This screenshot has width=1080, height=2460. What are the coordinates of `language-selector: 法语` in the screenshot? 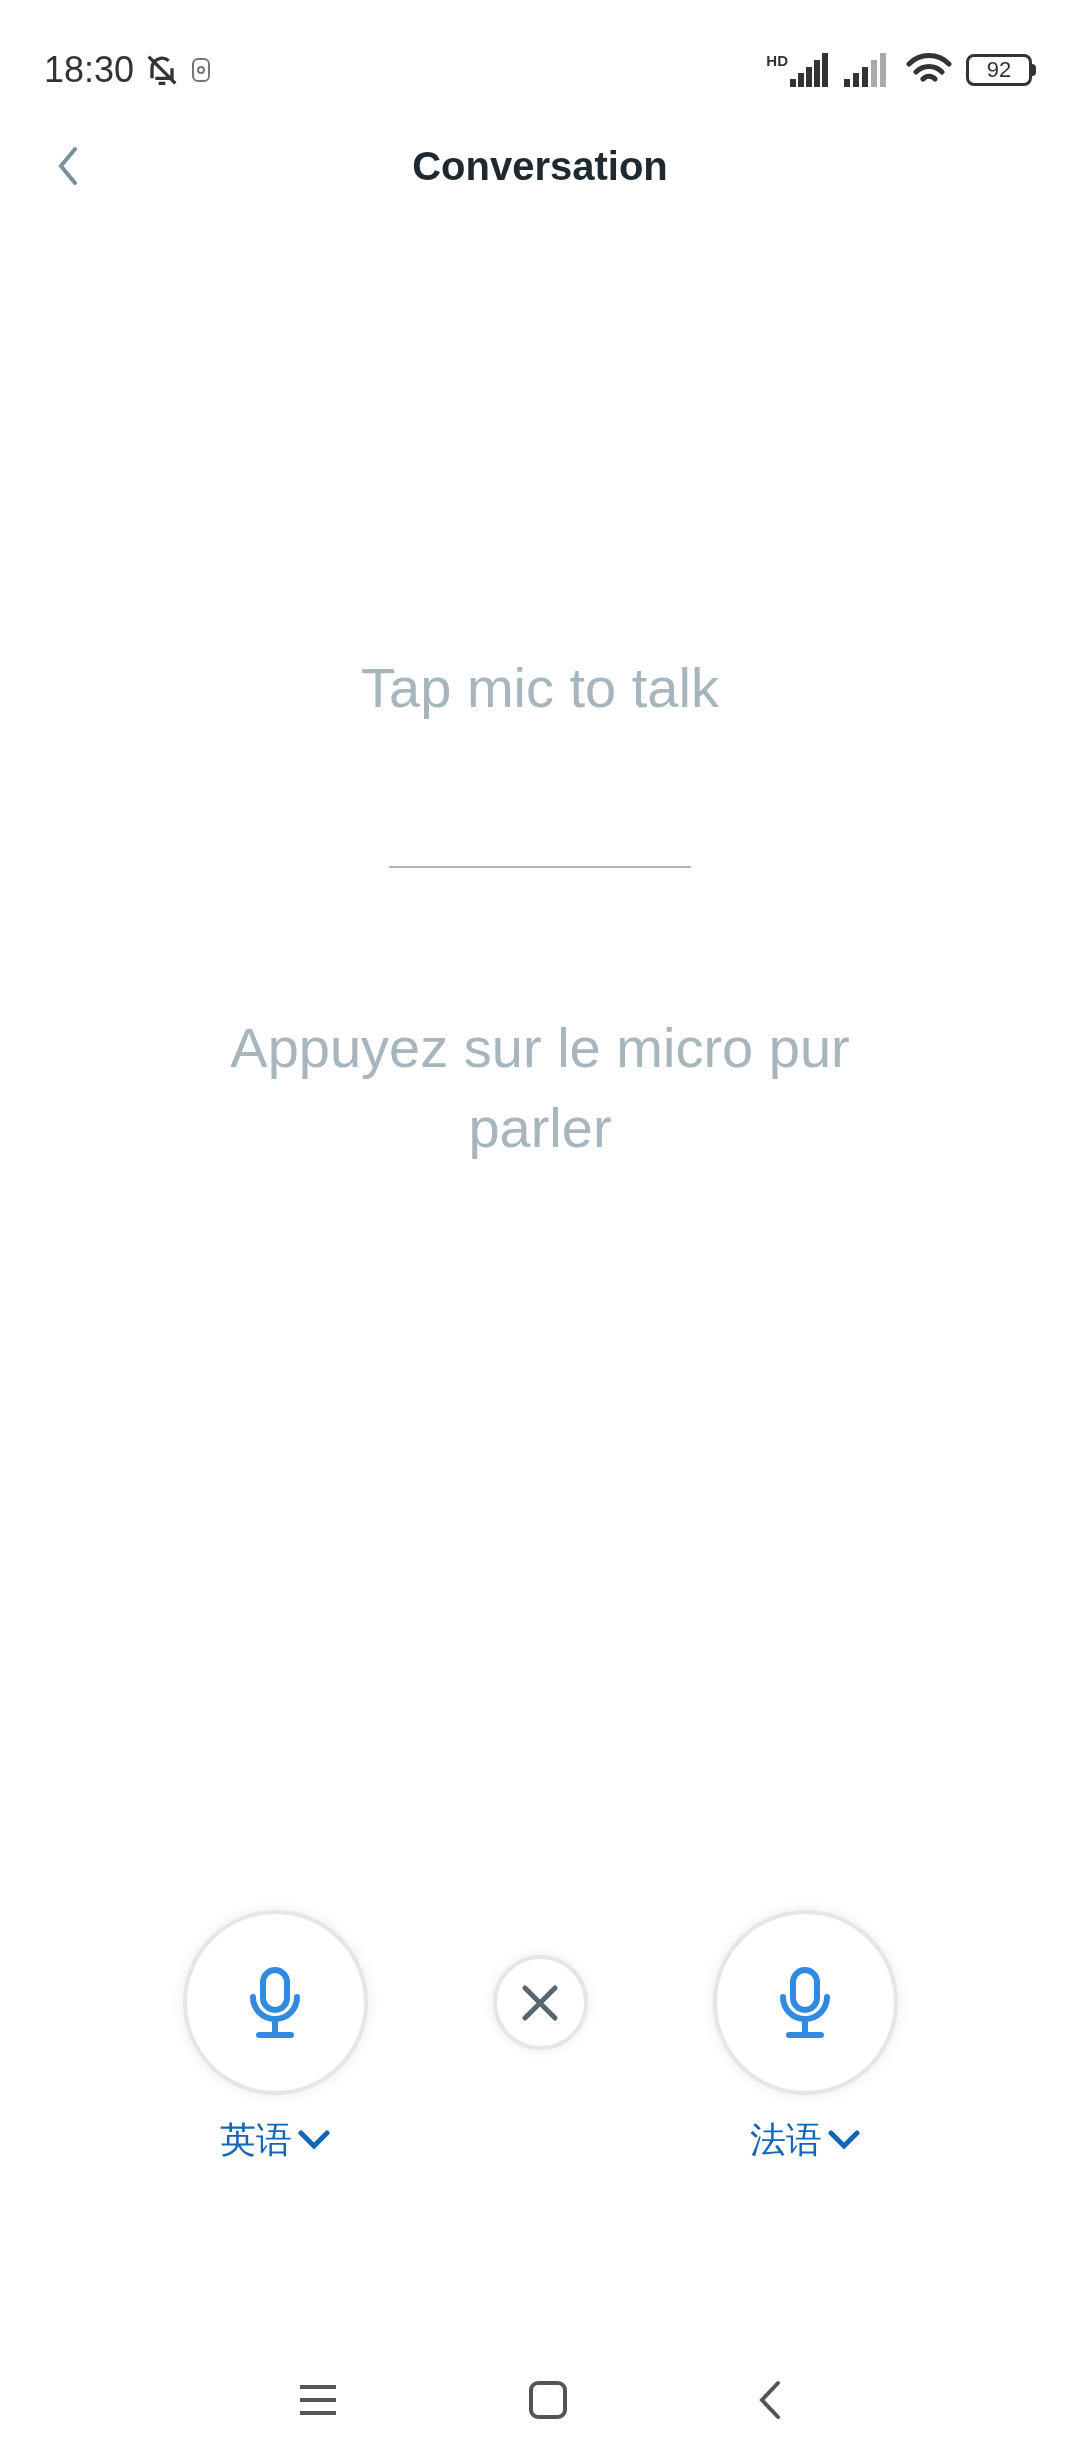 It's located at (805, 2140).